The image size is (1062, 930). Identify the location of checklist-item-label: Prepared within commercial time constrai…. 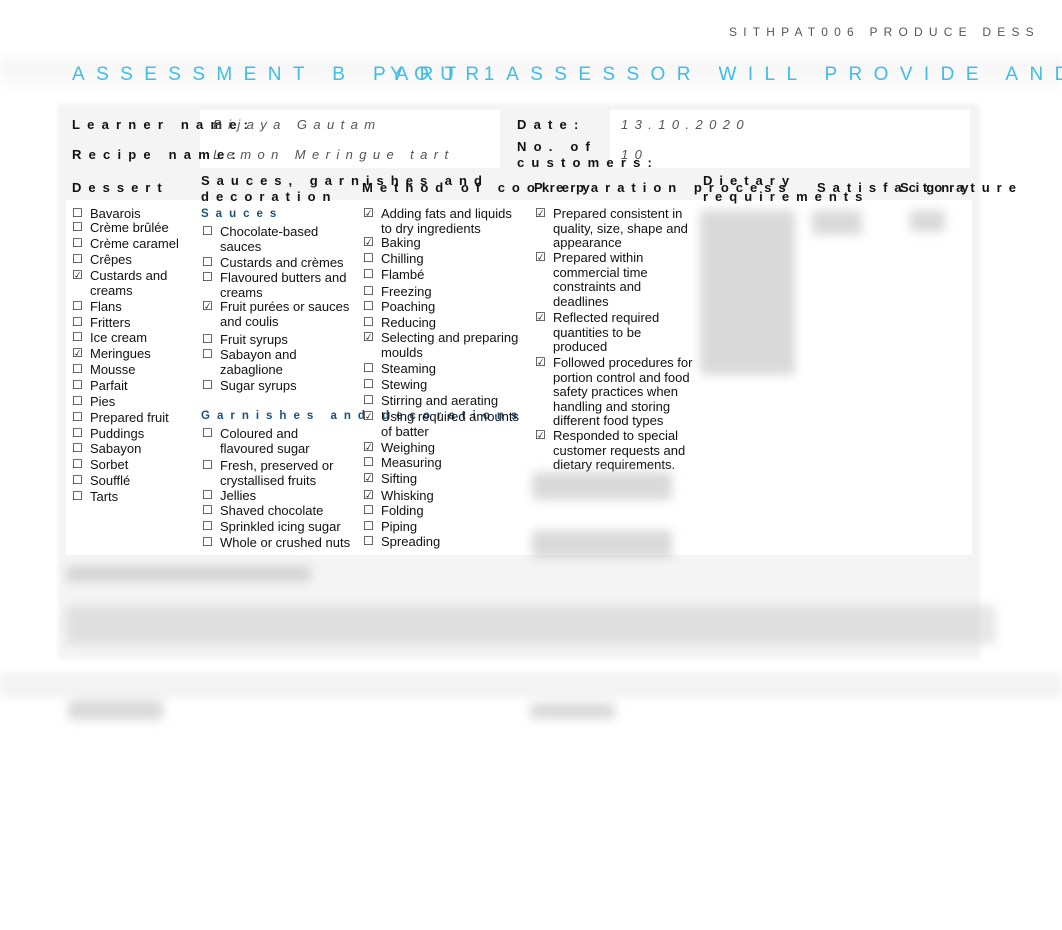
(600, 279).